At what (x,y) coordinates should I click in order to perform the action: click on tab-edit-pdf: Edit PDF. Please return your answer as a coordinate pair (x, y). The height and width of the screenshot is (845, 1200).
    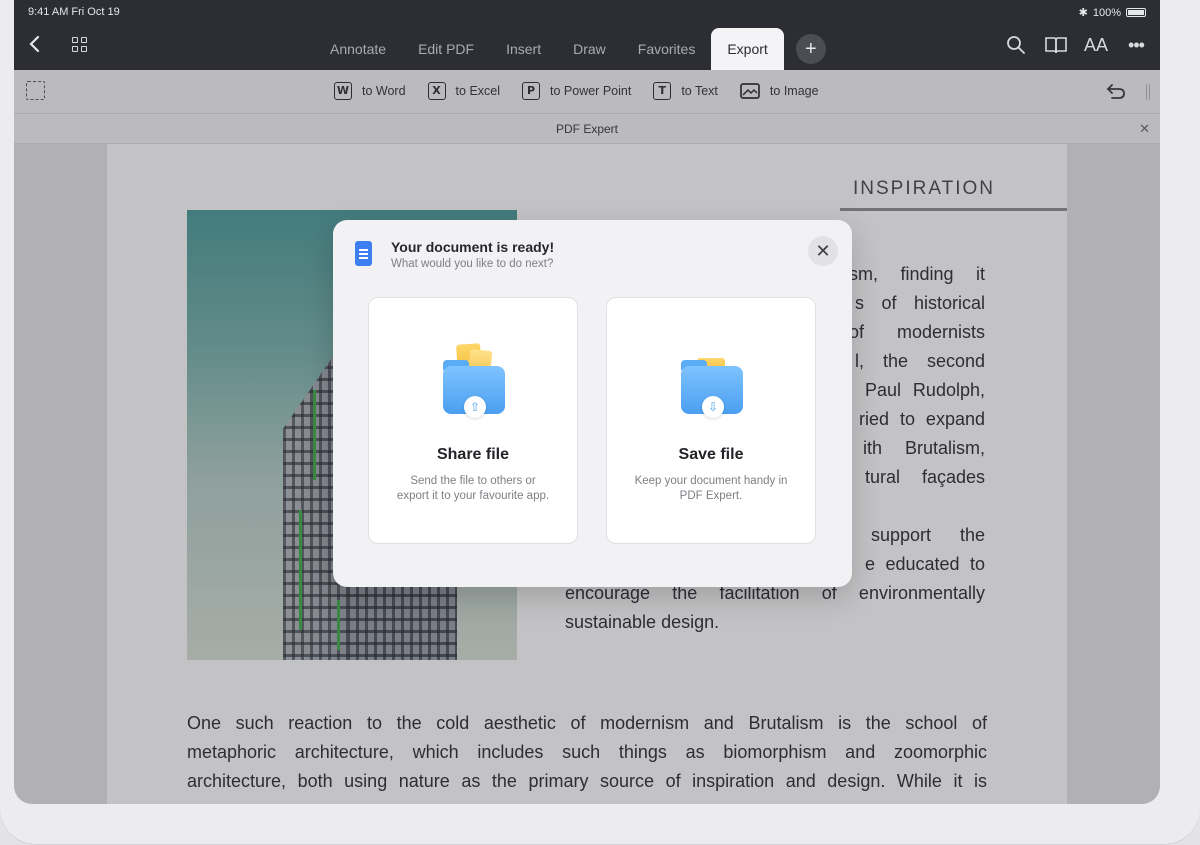
    Looking at the image, I should click on (446, 49).